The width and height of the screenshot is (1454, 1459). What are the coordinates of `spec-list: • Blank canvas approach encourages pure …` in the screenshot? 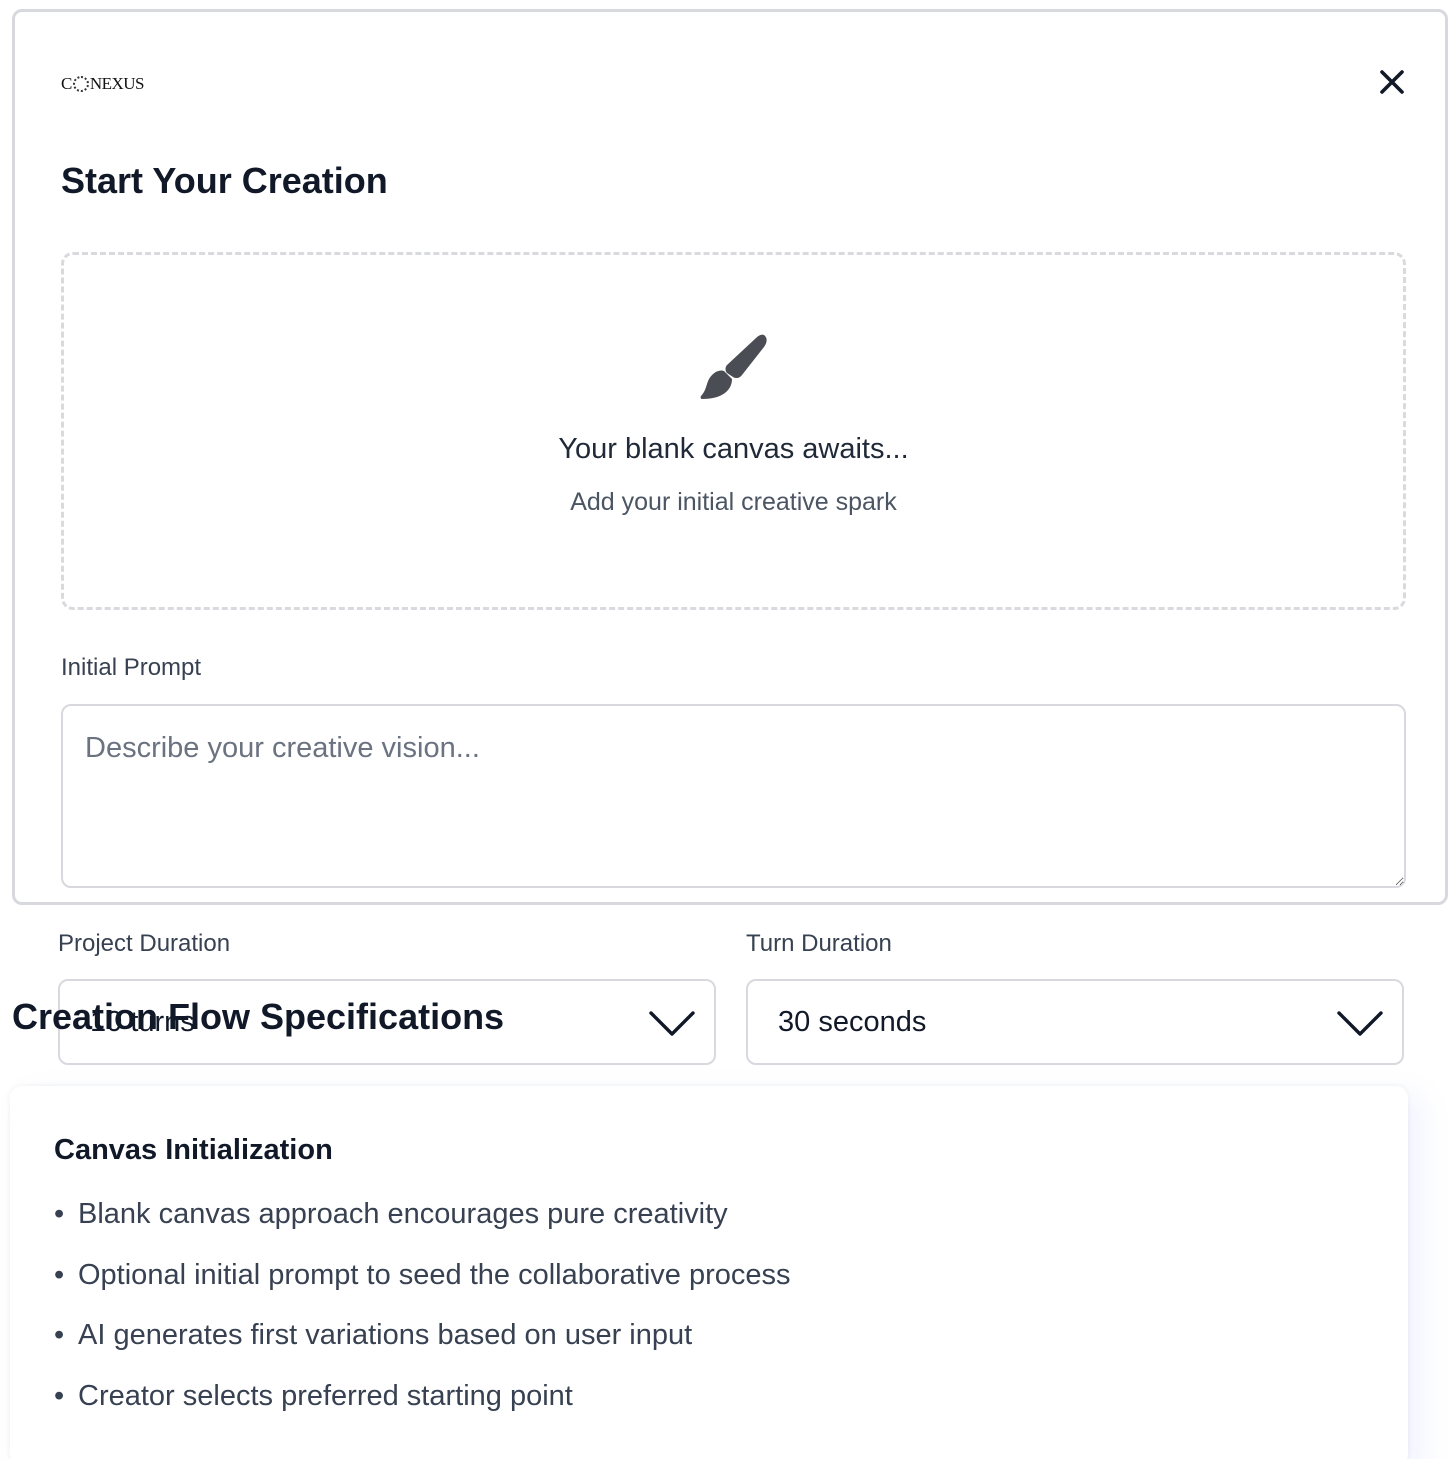 It's located at (422, 1319).